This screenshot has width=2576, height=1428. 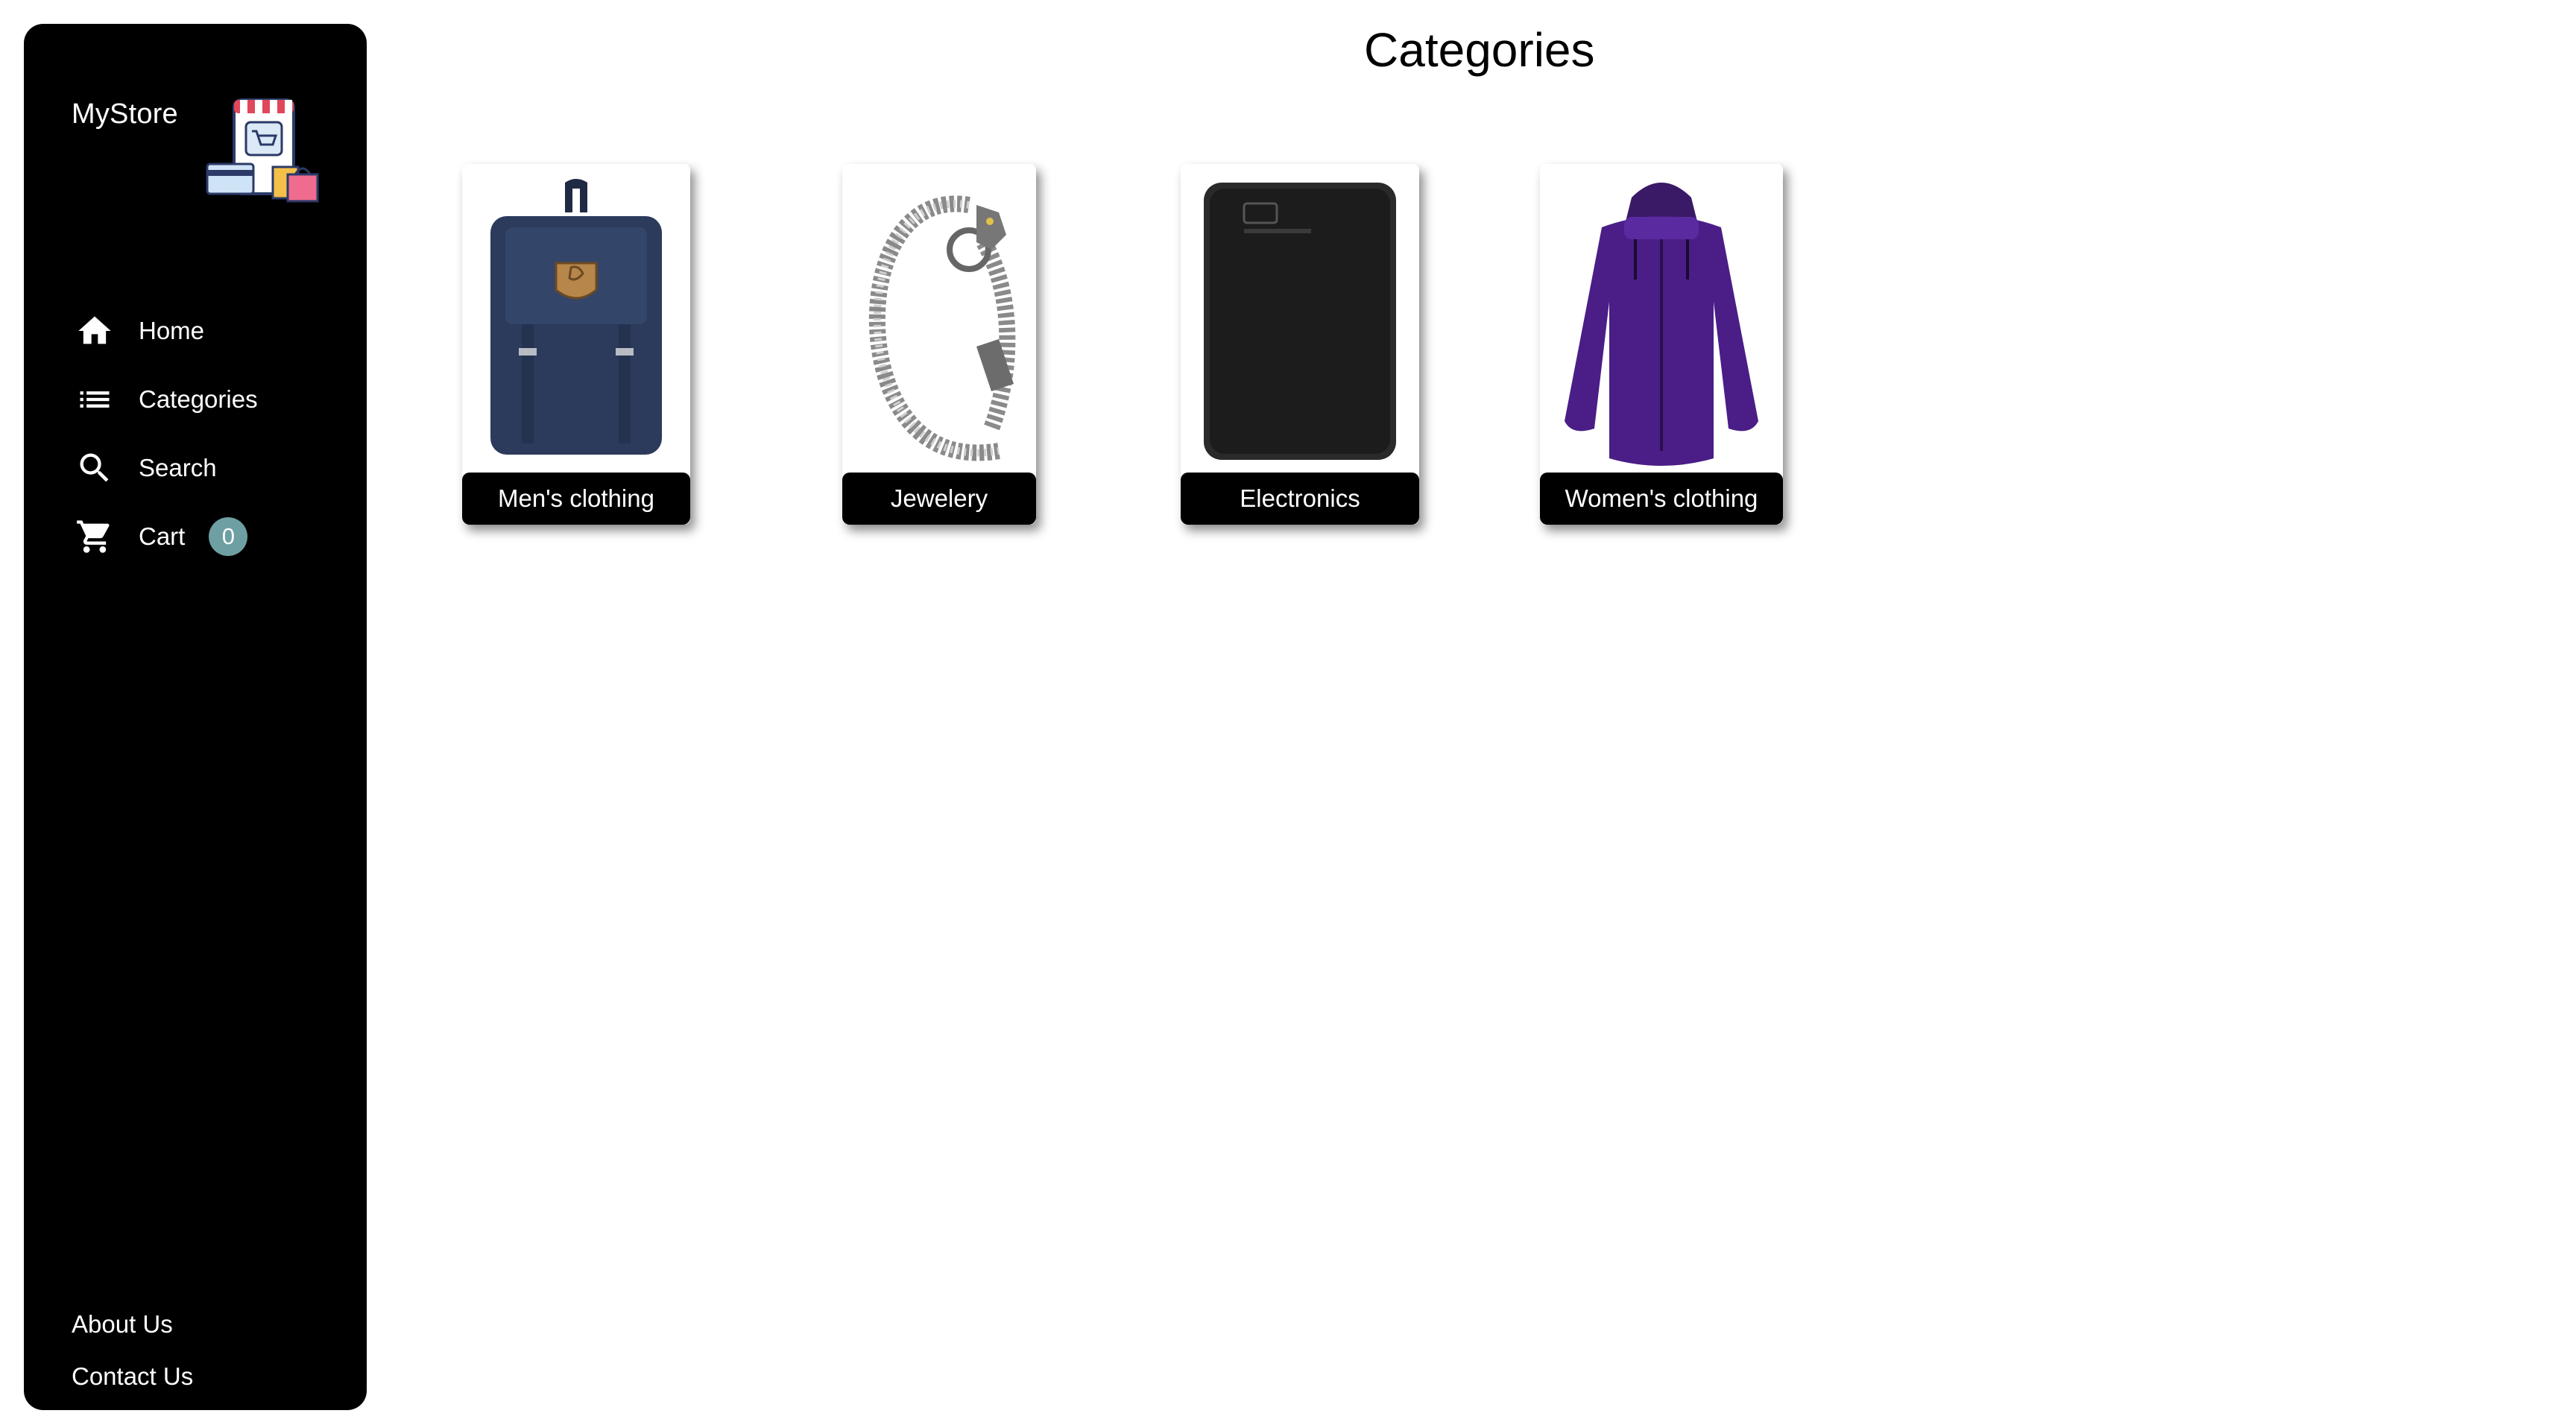 I want to click on sidebar-footer: About Us Contact Us, so click(x=132, y=1350).